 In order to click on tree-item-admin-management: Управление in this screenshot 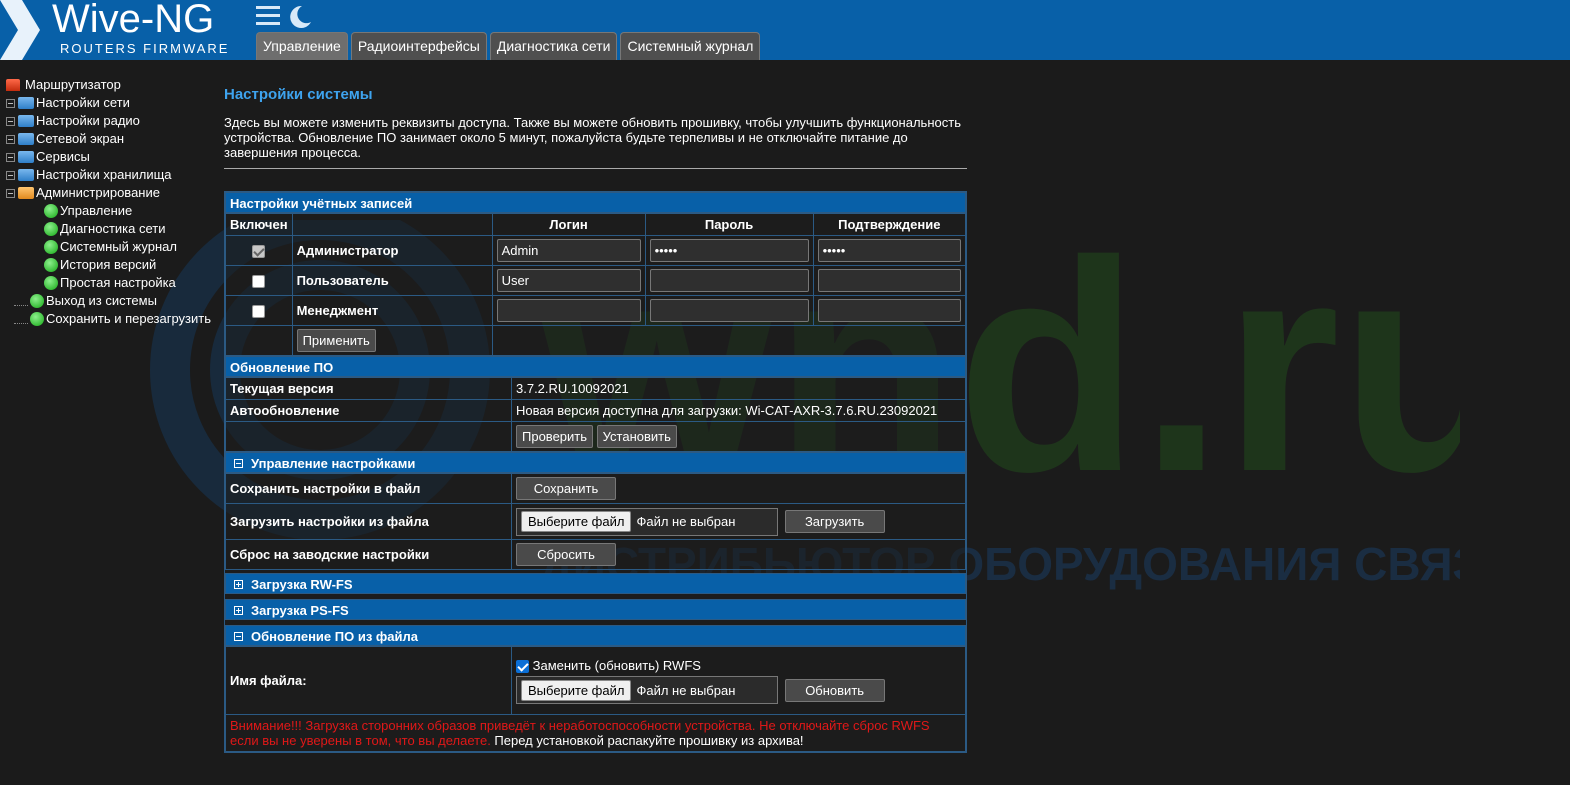, I will do `click(113, 211)`.